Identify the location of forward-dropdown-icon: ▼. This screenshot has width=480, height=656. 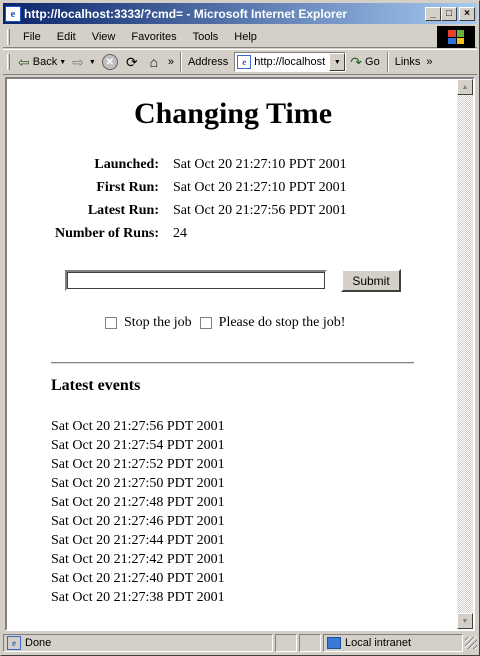
(92, 62).